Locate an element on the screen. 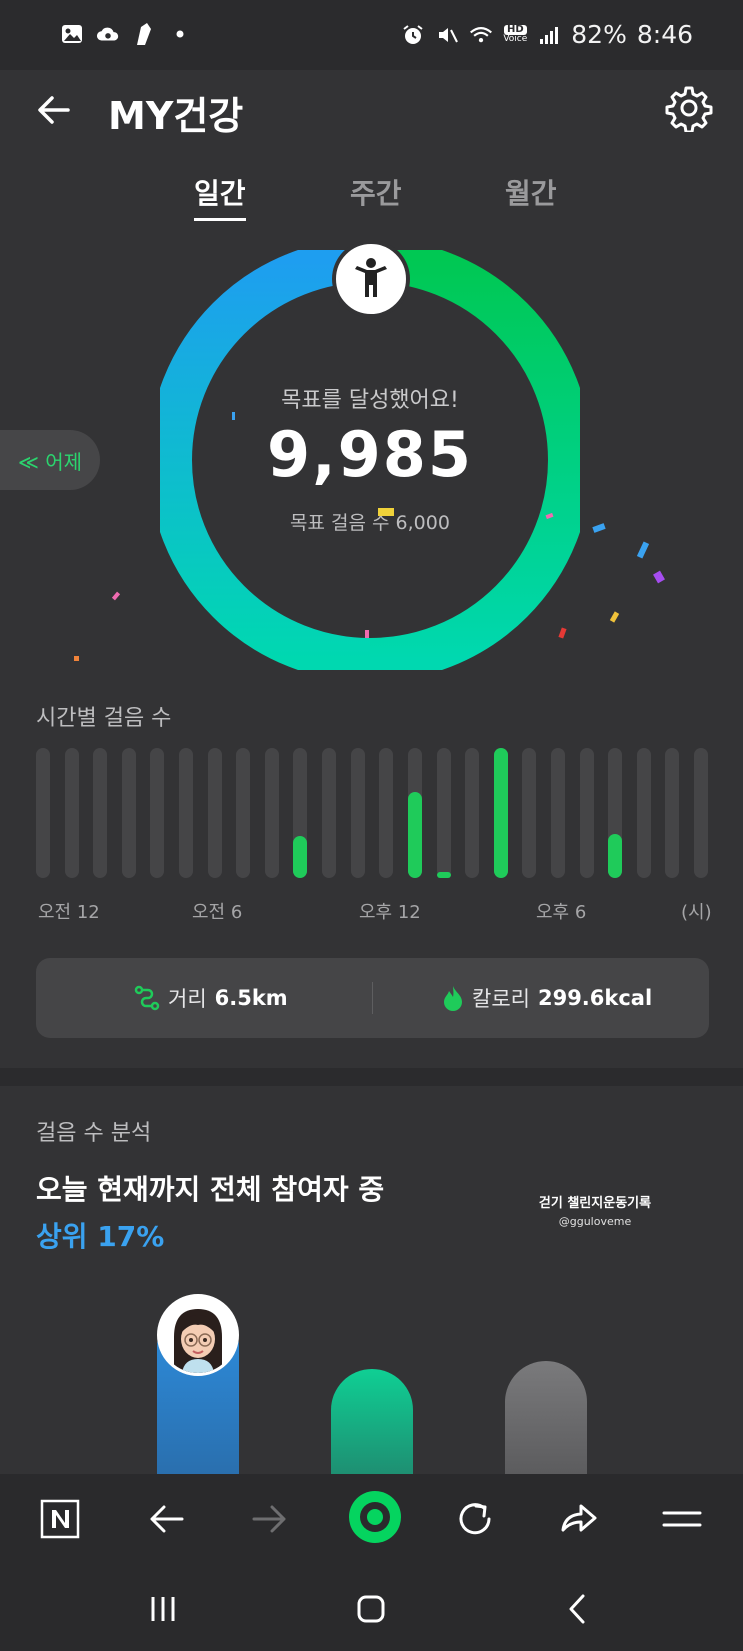 The width and height of the screenshot is (743, 1651). analysis-rank: 상위 17% is located at coordinates (100, 1236).